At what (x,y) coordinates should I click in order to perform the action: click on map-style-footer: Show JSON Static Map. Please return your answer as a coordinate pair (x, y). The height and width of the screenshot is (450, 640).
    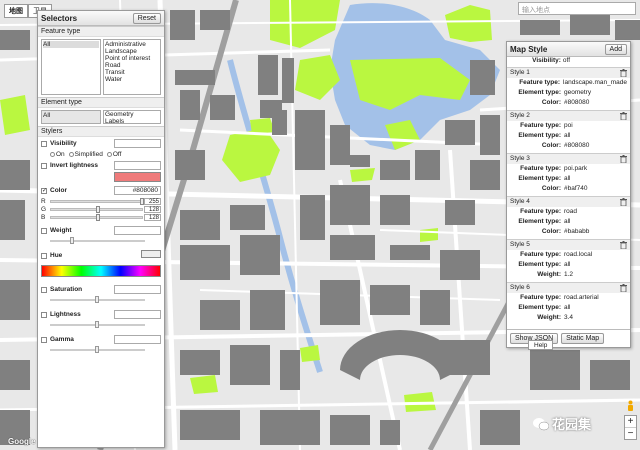
    Looking at the image, I should click on (568, 338).